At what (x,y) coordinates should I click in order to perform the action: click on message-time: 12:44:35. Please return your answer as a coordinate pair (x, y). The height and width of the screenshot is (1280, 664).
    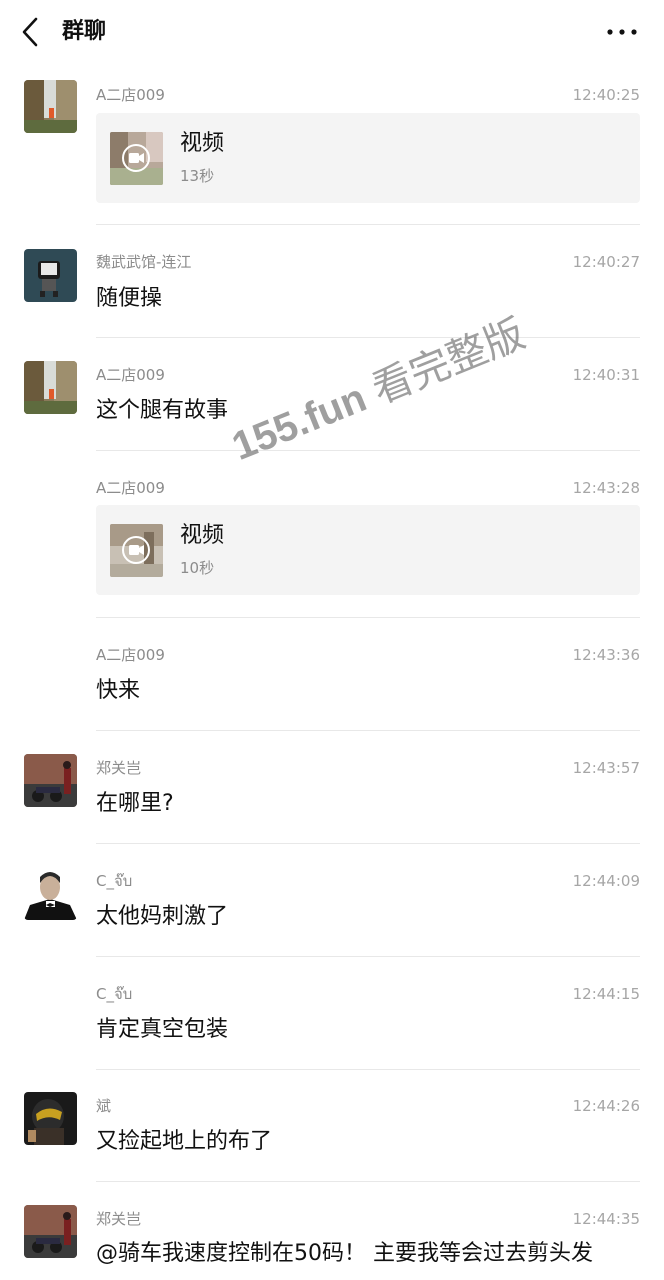
    Looking at the image, I should click on (606, 1219).